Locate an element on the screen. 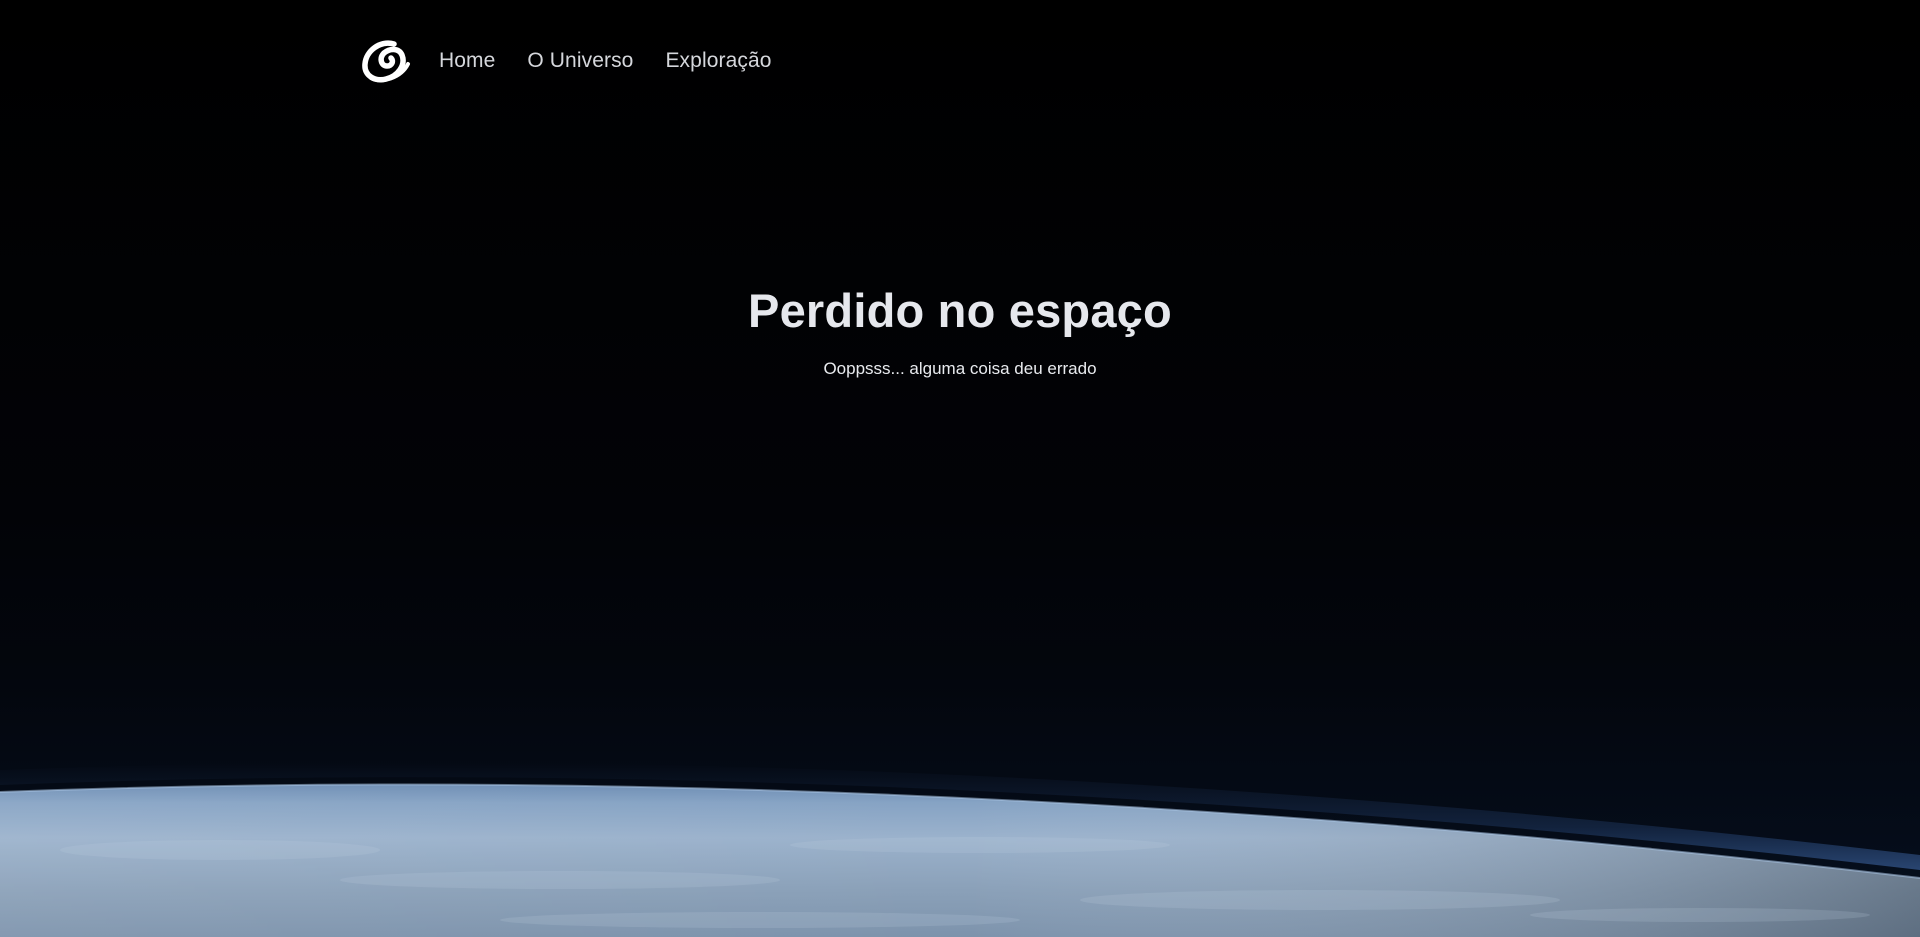 This screenshot has width=1920, height=937. galaxy-swirl-icon is located at coordinates (386, 61).